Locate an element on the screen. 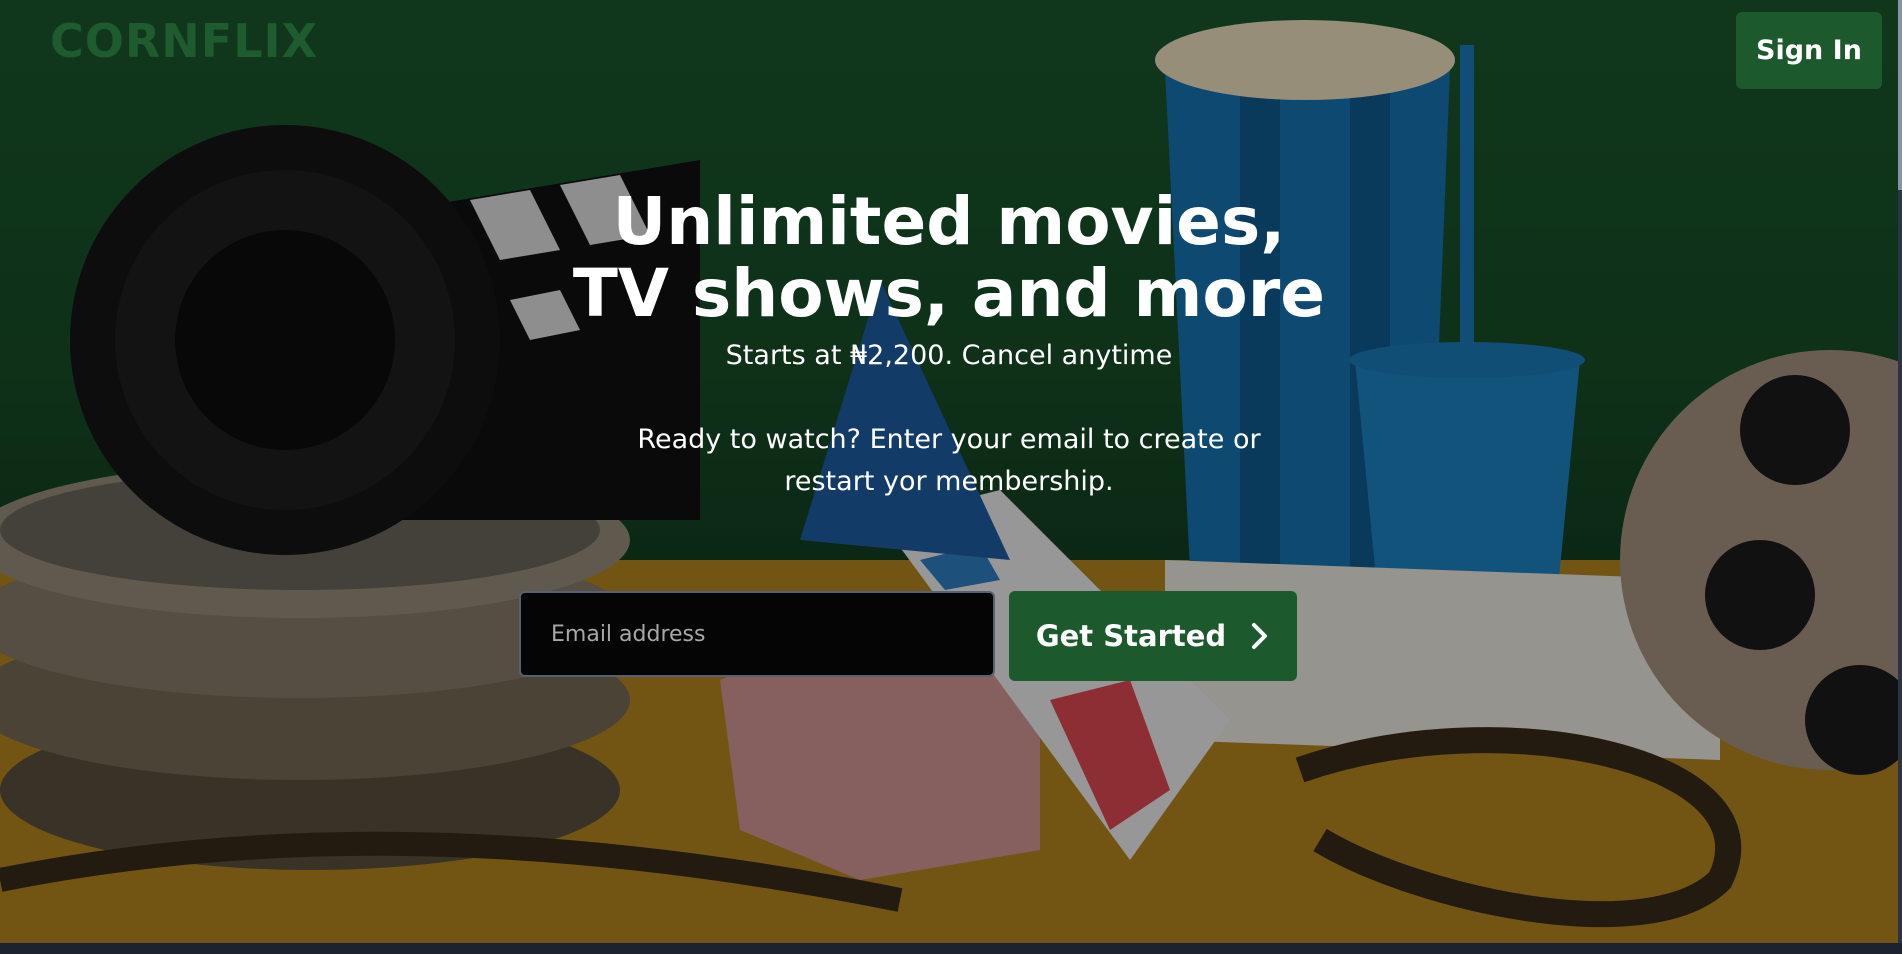  get-started-button: Get Started is located at coordinates (1153, 636).